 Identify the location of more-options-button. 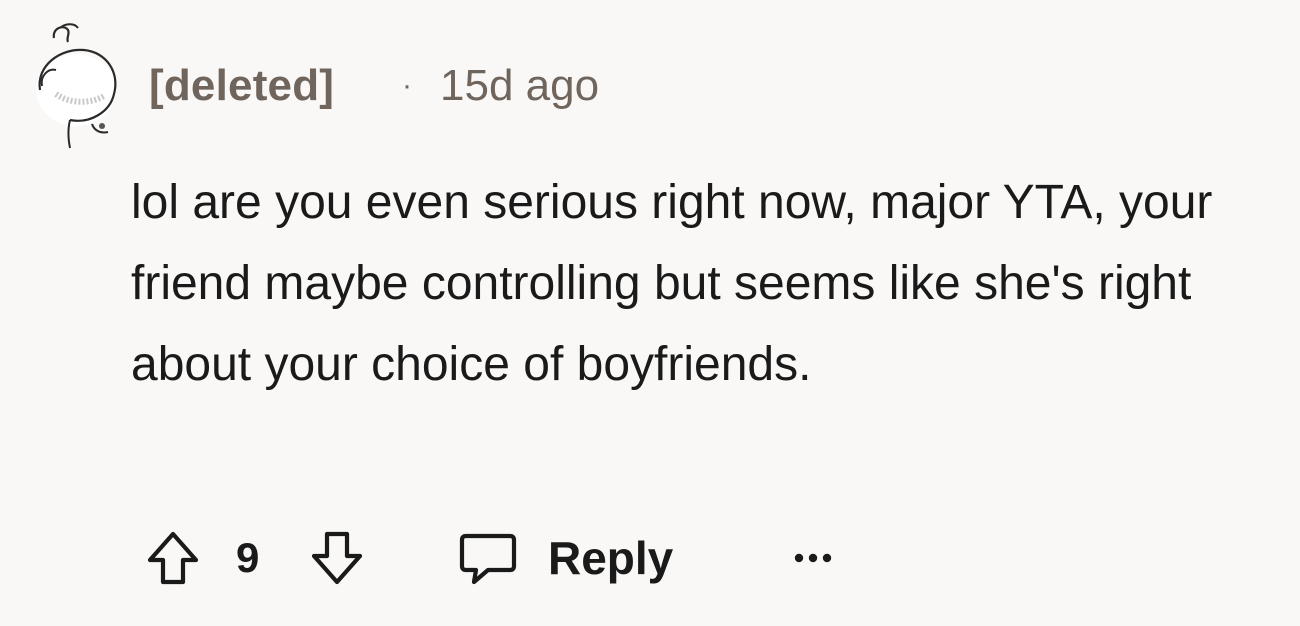
(813, 558).